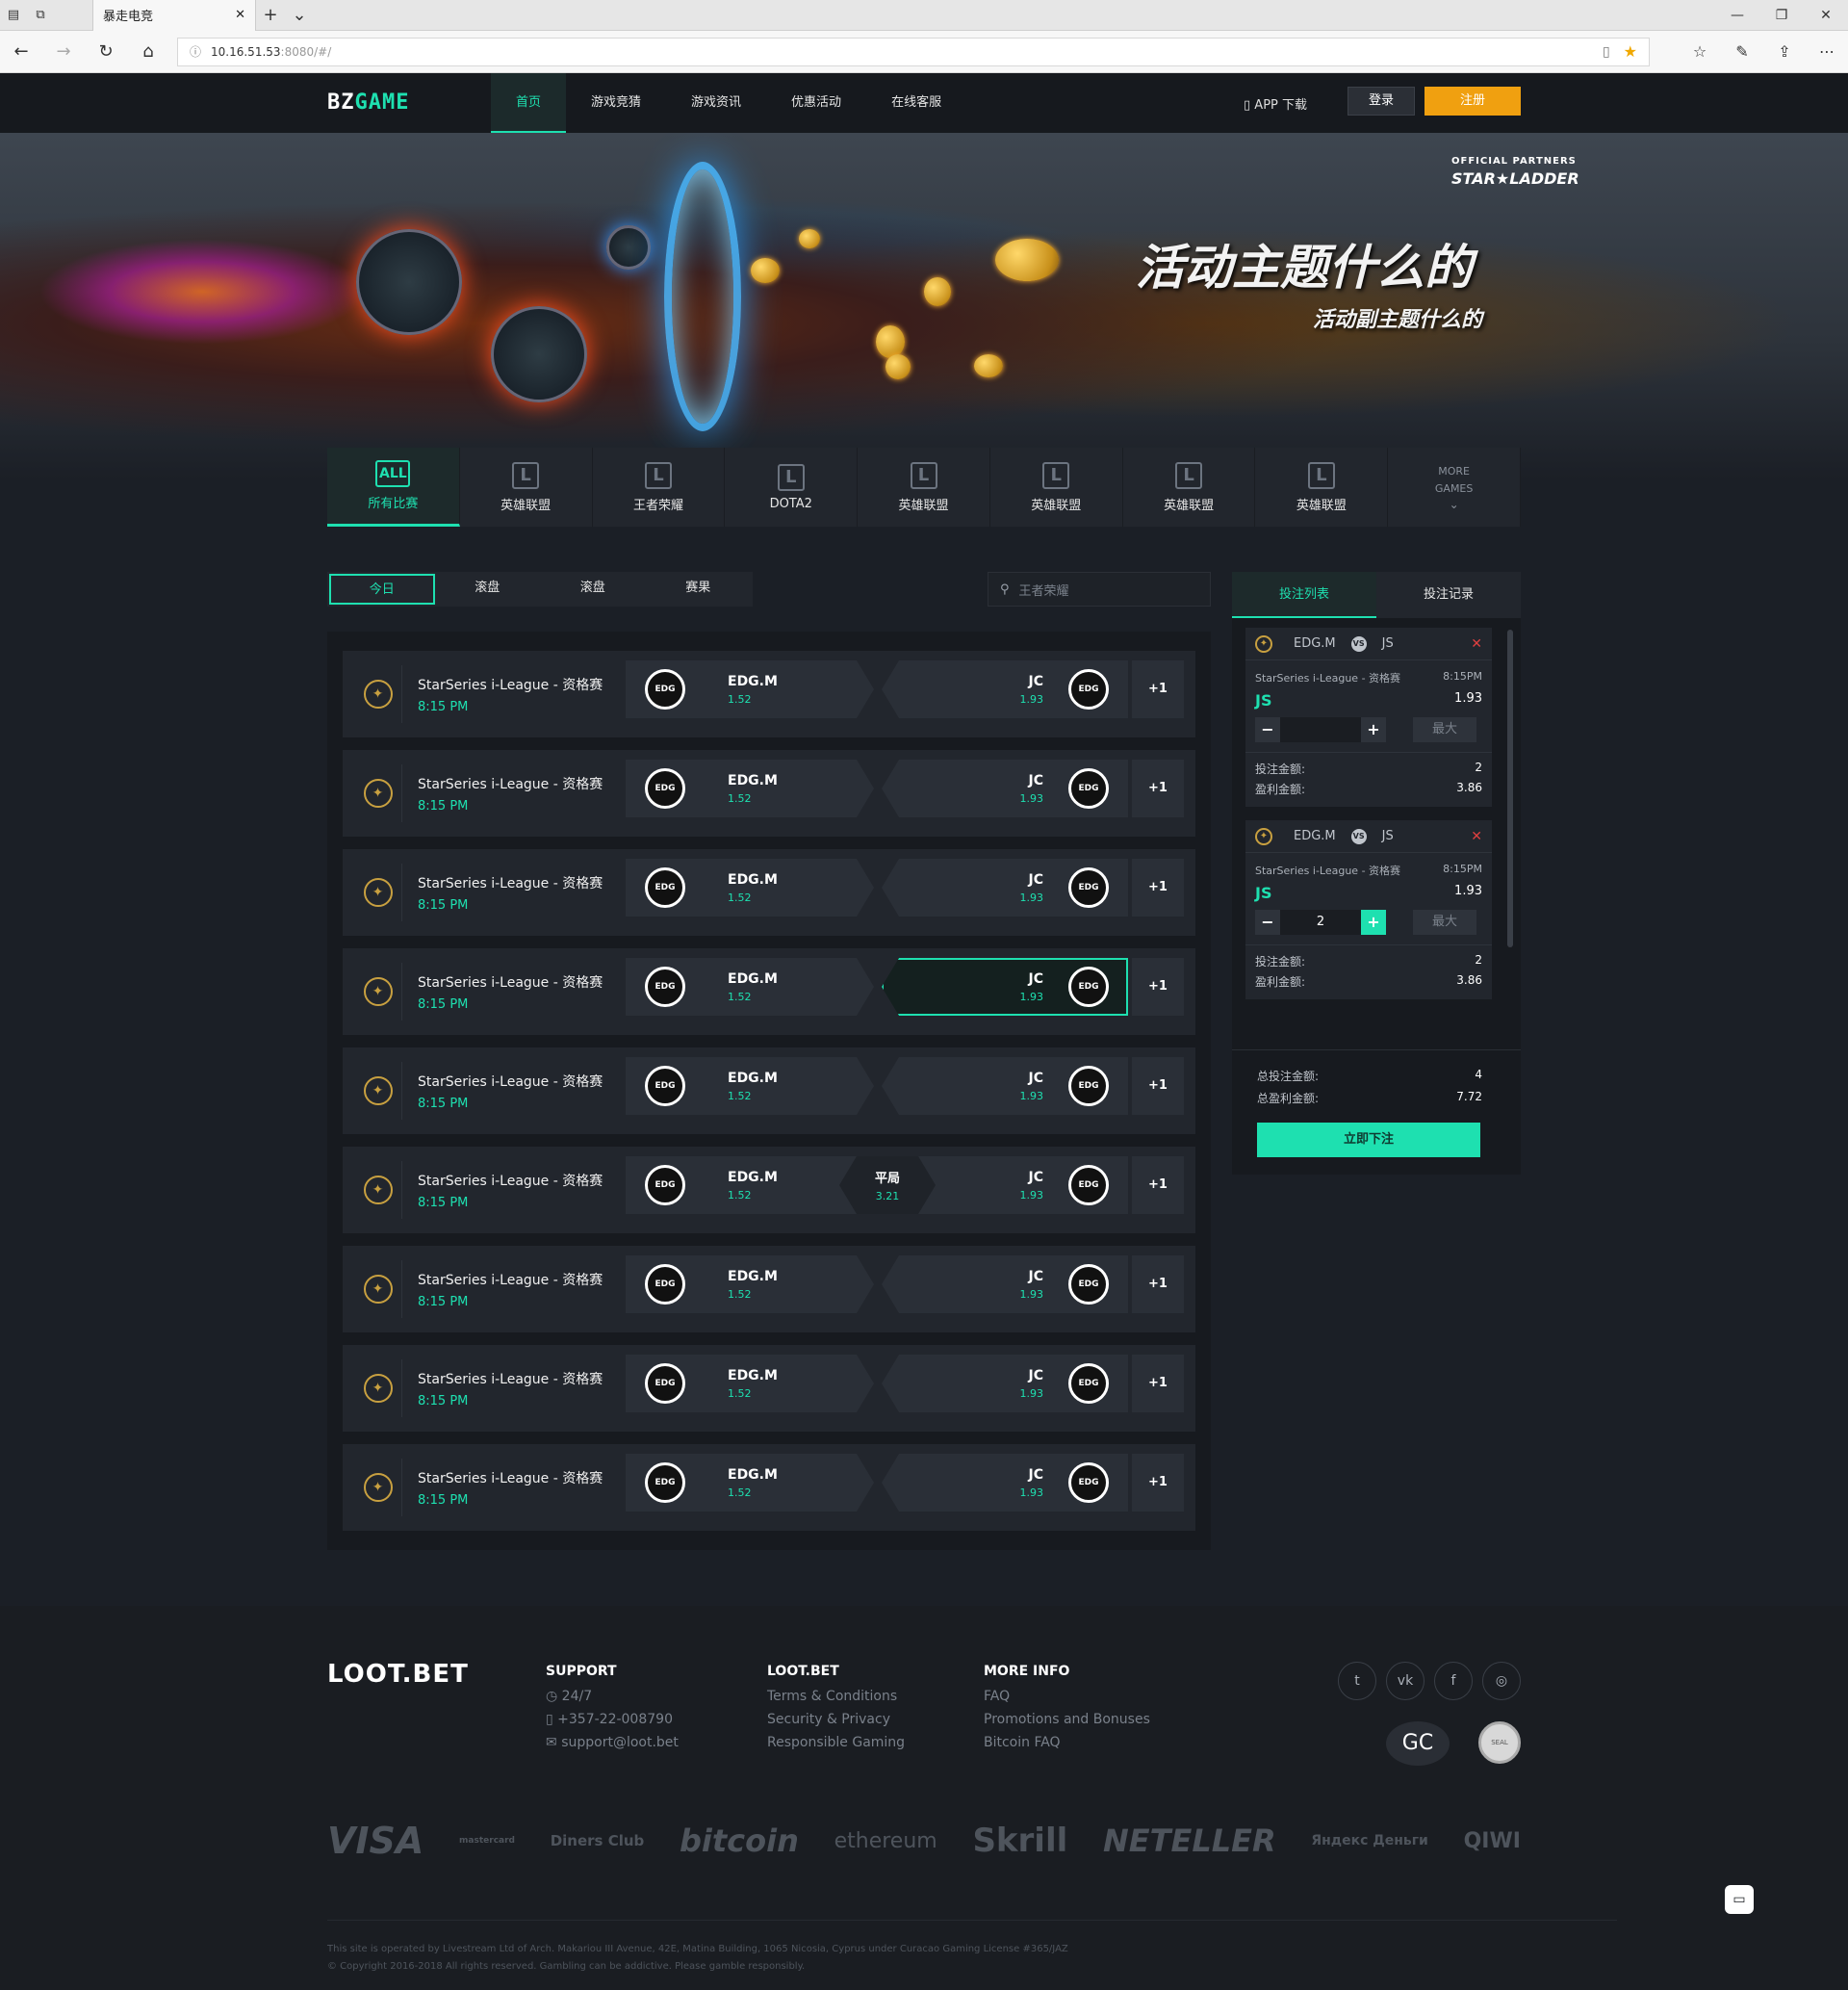 This screenshot has height=1990, width=1848. I want to click on instagram-icon: ◎, so click(1501, 1681).